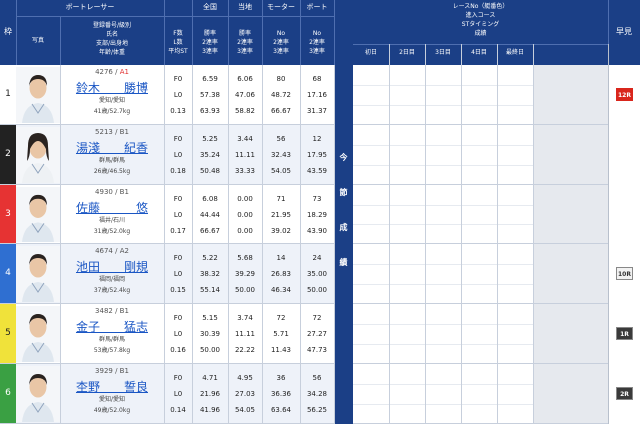 This screenshot has width=640, height=424. I want to click on header-tou-rate-2: 3連率, so click(245, 51).